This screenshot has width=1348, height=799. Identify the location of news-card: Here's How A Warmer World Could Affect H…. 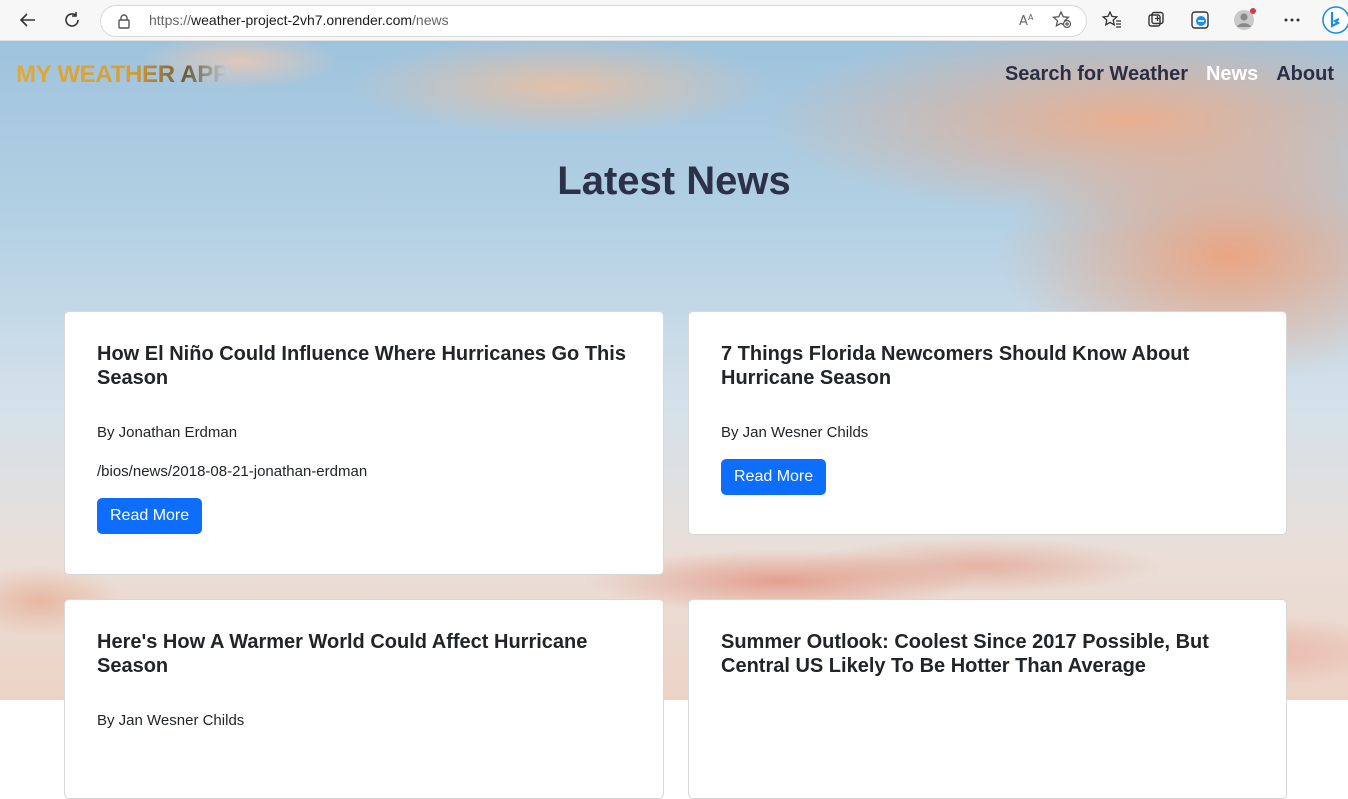
(364, 699).